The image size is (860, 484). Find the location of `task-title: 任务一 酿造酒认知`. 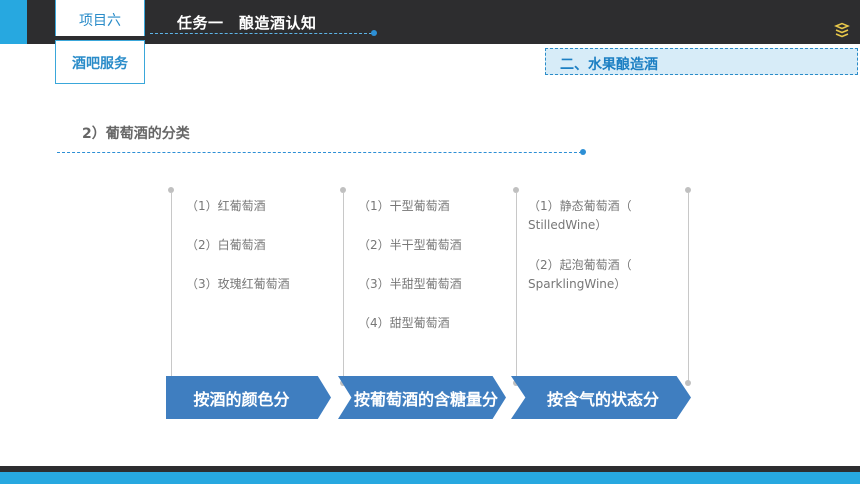

task-title: 任务一 酿造酒认知 is located at coordinates (247, 23).